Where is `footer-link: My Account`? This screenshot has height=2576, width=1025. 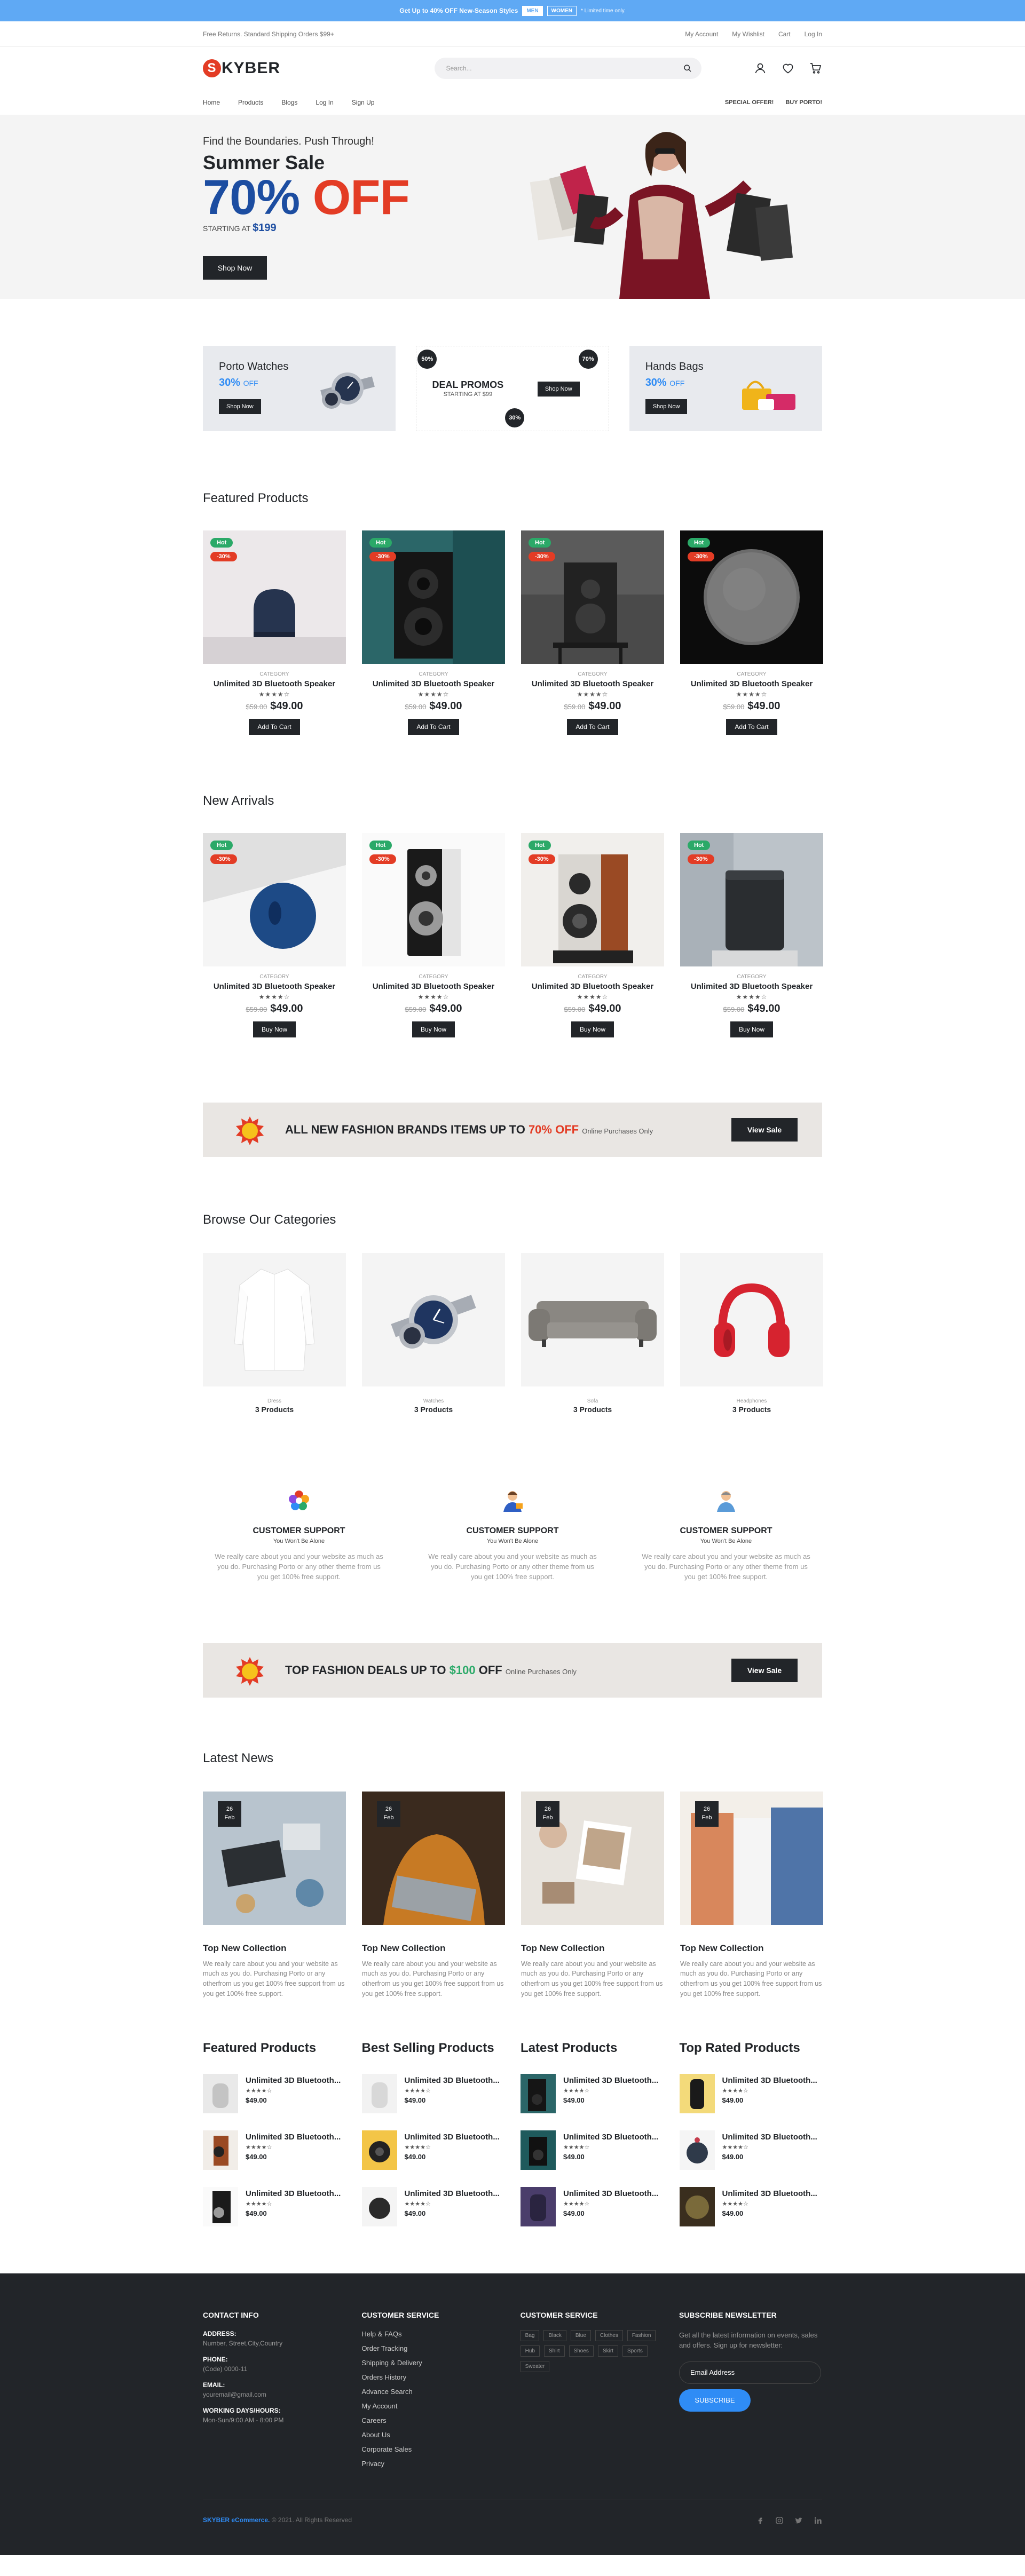
footer-link: My Account is located at coordinates (432, 2406).